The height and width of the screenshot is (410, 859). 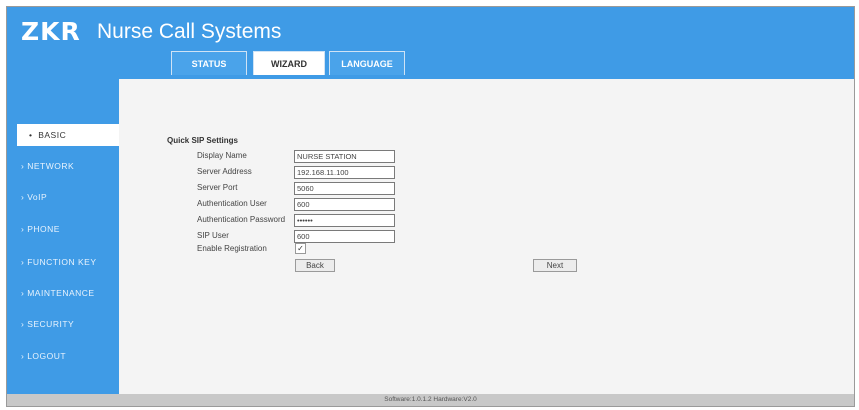 What do you see at coordinates (344, 220) in the screenshot?
I see `authentication-password-field: ••••••` at bounding box center [344, 220].